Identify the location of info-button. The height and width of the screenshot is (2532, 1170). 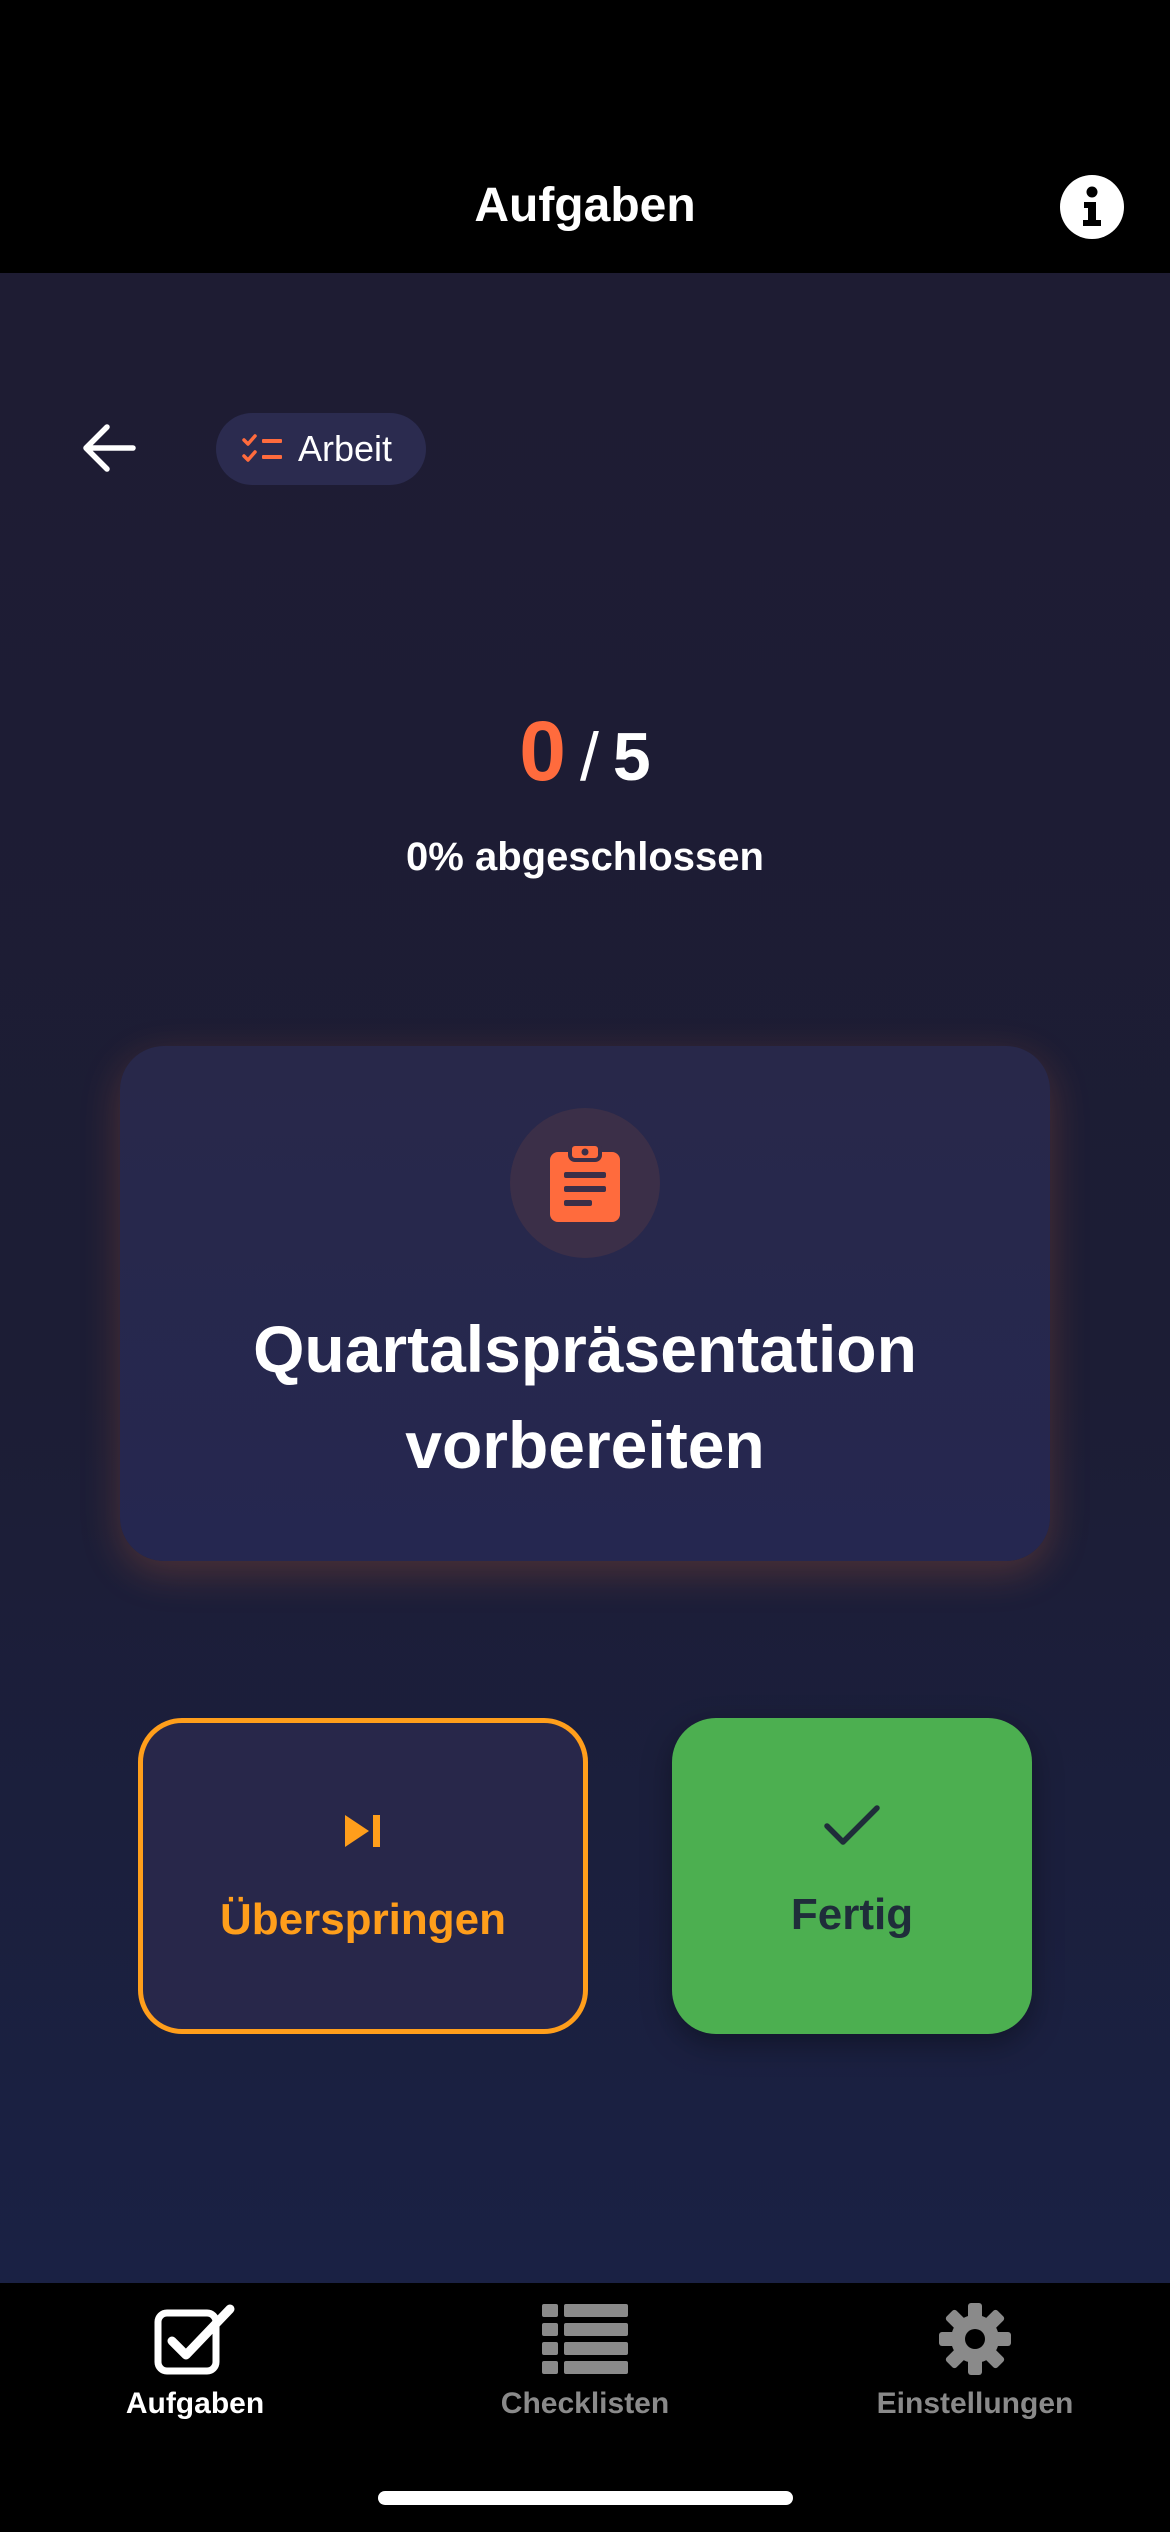
(1092, 207).